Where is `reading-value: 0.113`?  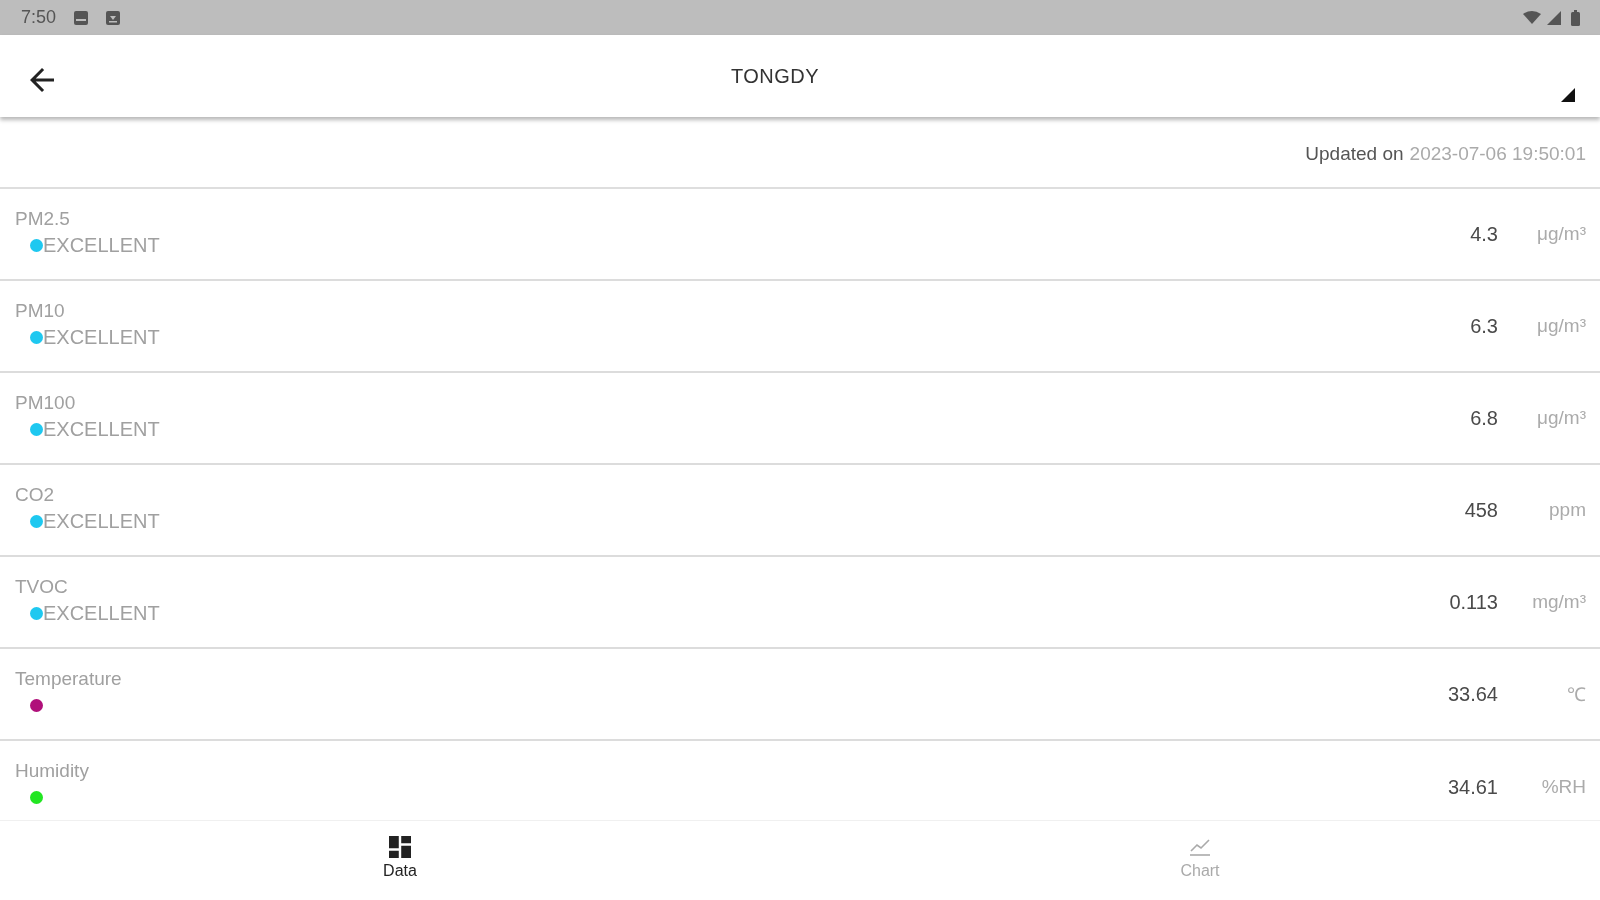 reading-value: 0.113 is located at coordinates (1473, 602).